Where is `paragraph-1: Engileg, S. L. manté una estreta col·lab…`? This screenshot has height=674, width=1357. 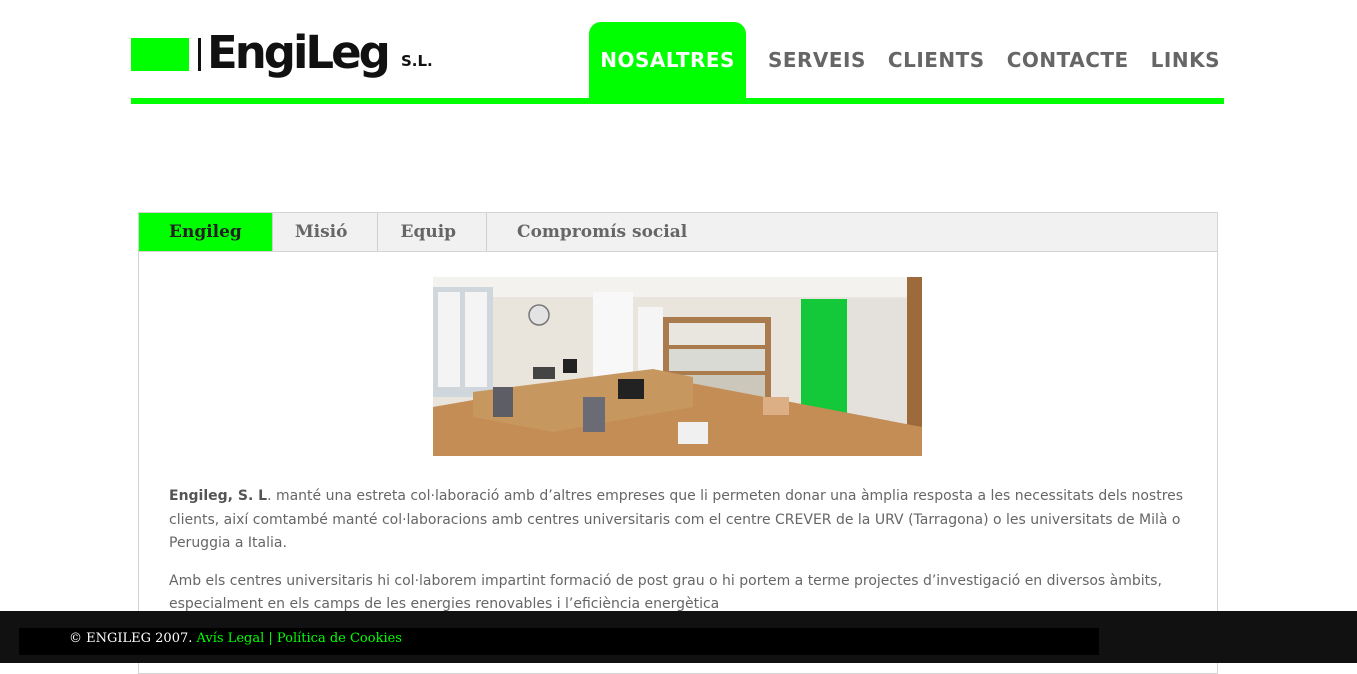
paragraph-1: Engileg, S. L. manté una estreta col·lab… is located at coordinates (679, 520).